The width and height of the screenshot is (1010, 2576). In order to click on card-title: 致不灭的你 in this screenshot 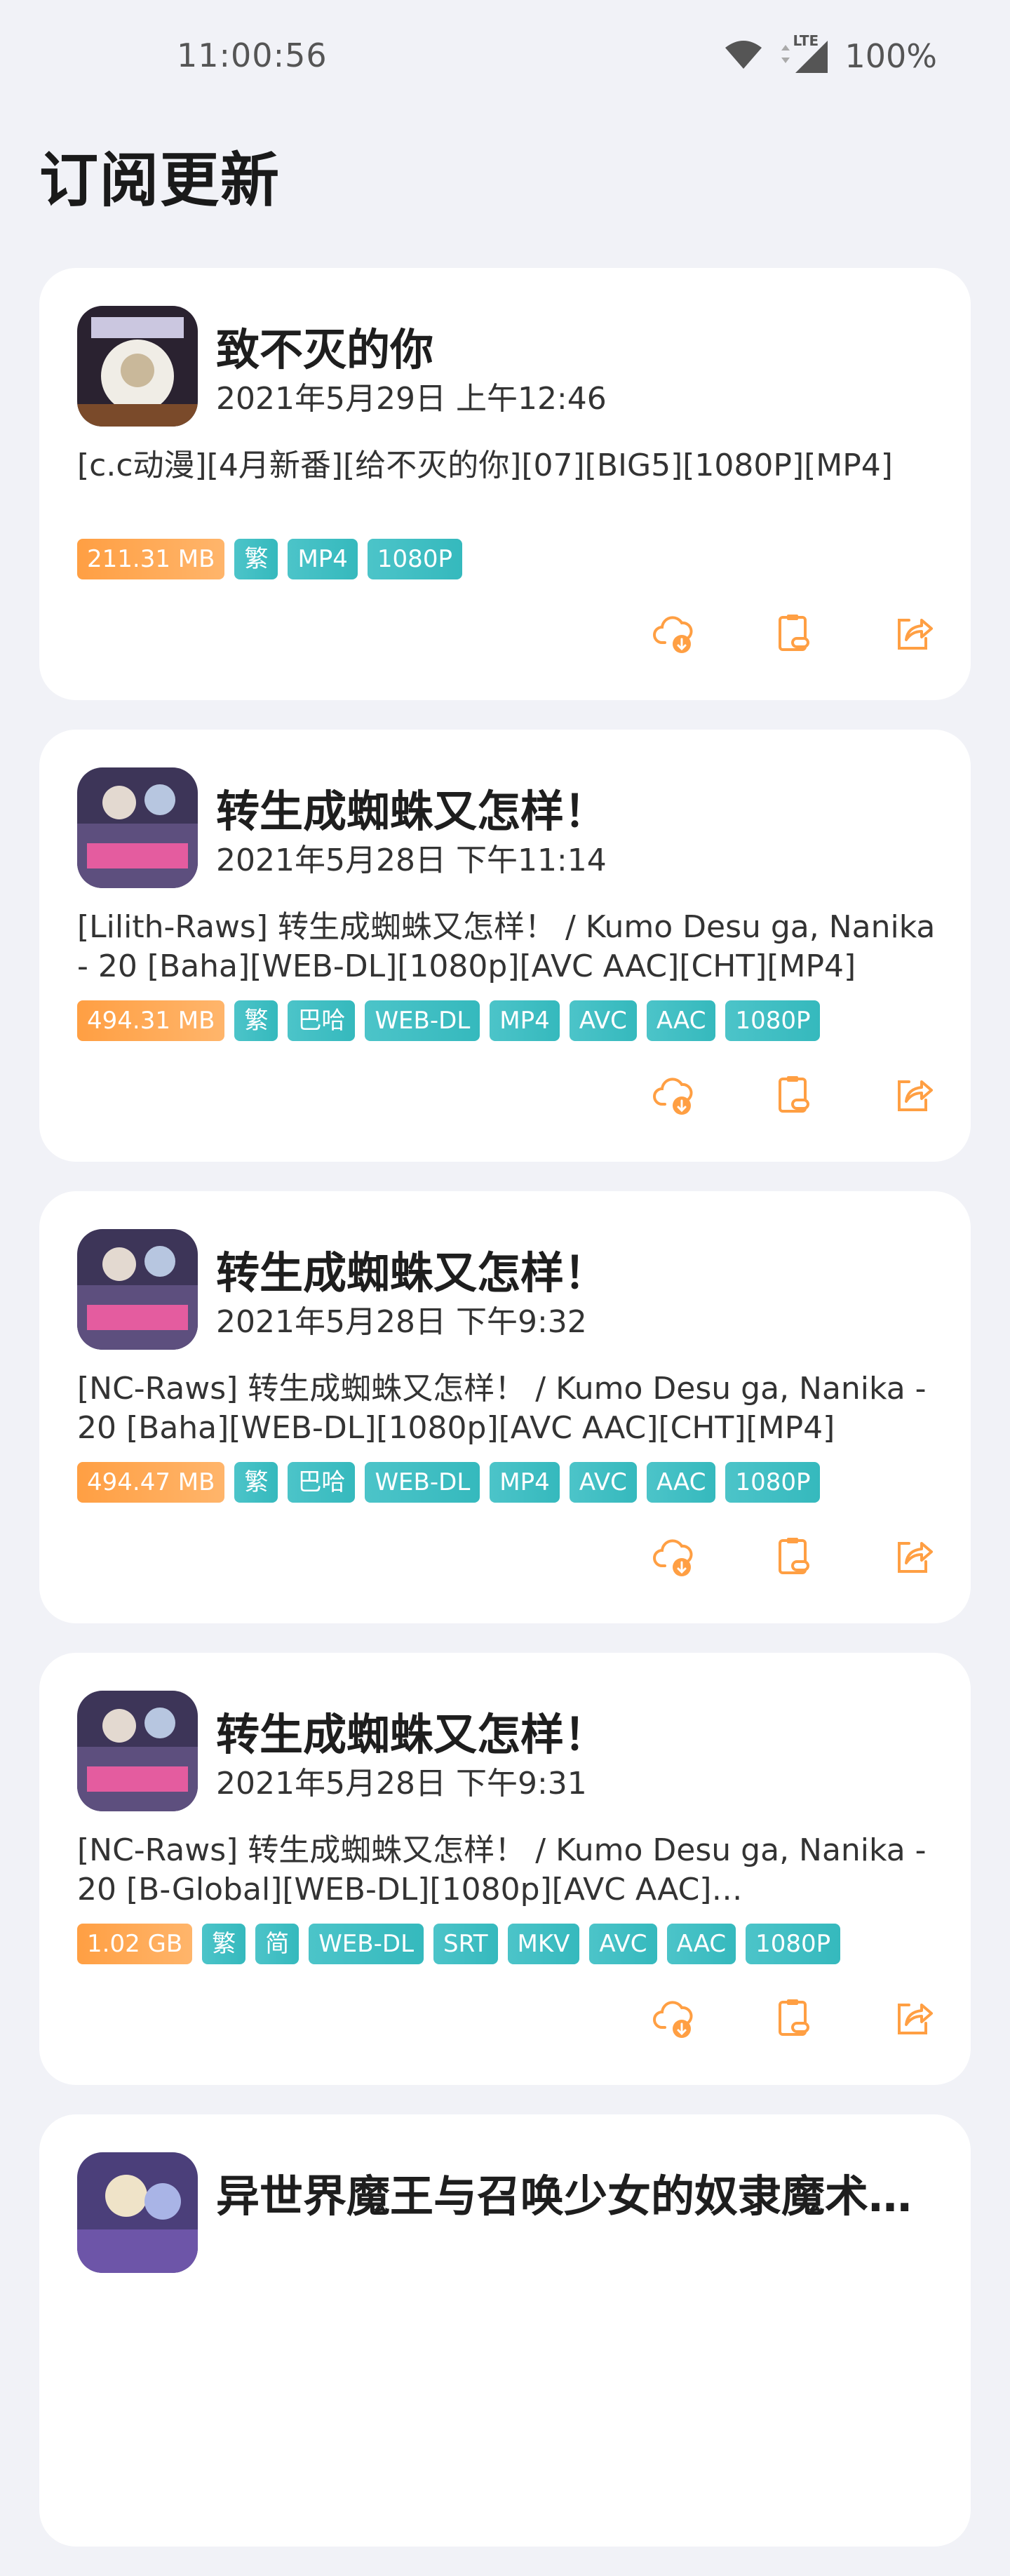, I will do `click(325, 349)`.